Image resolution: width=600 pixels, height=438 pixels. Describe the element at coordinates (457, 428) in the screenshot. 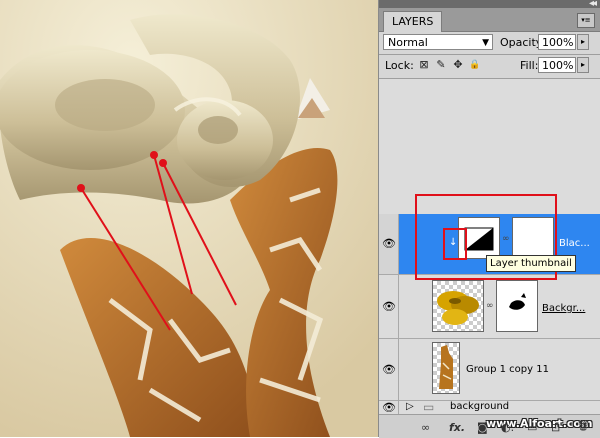

I see `fx-icon: fx.` at that location.